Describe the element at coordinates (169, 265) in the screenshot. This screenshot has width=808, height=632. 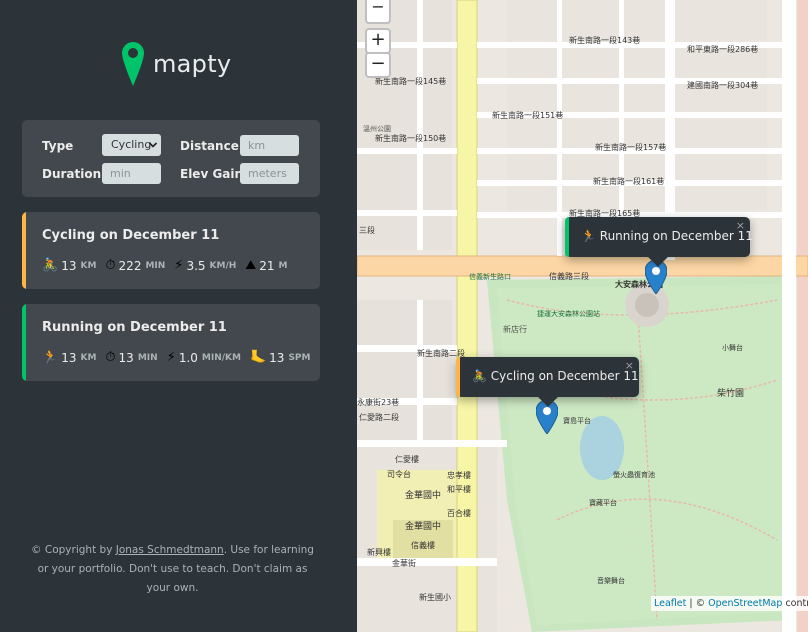
I see `workout-stats: 🚴 13 km ⏱ 222 min ⚡ 3.5 km/h ⛰ 21 m` at that location.